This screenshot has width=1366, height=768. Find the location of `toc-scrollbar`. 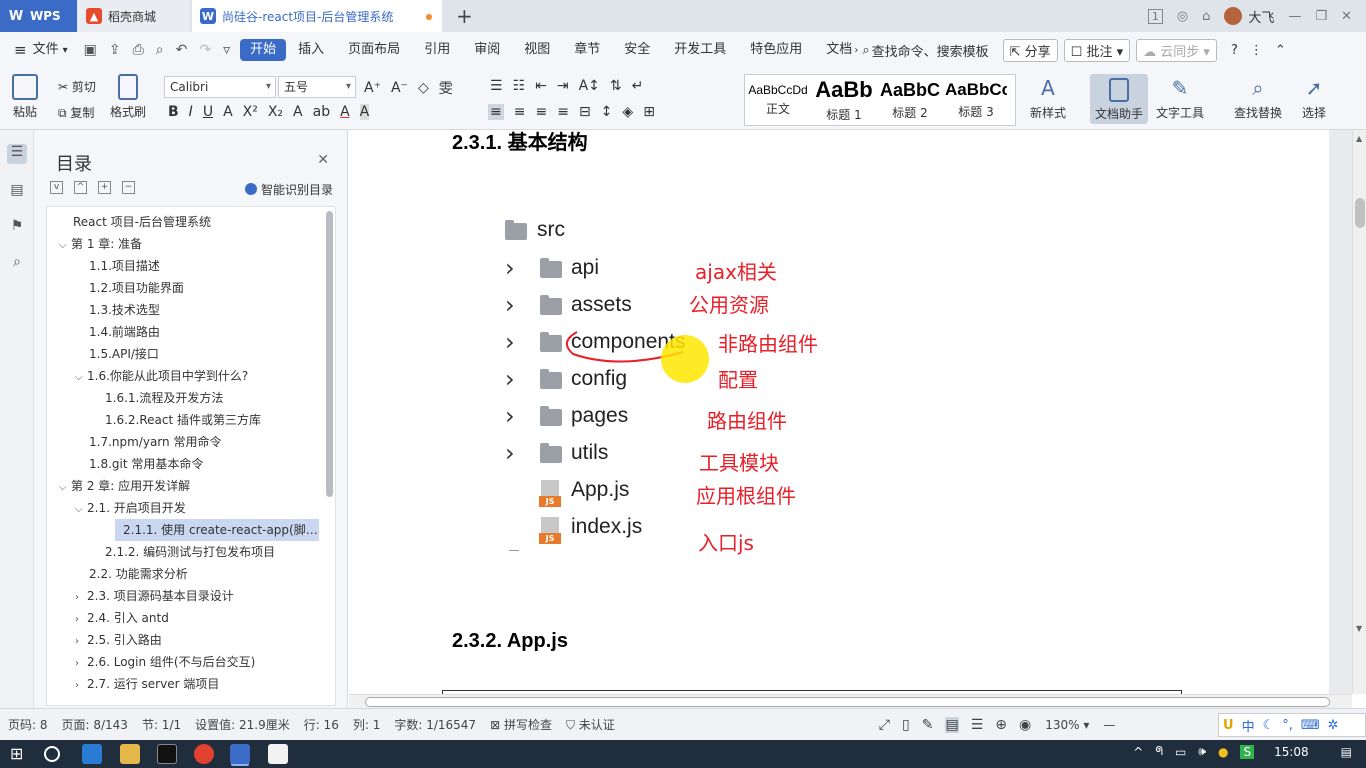

toc-scrollbar is located at coordinates (329, 354).